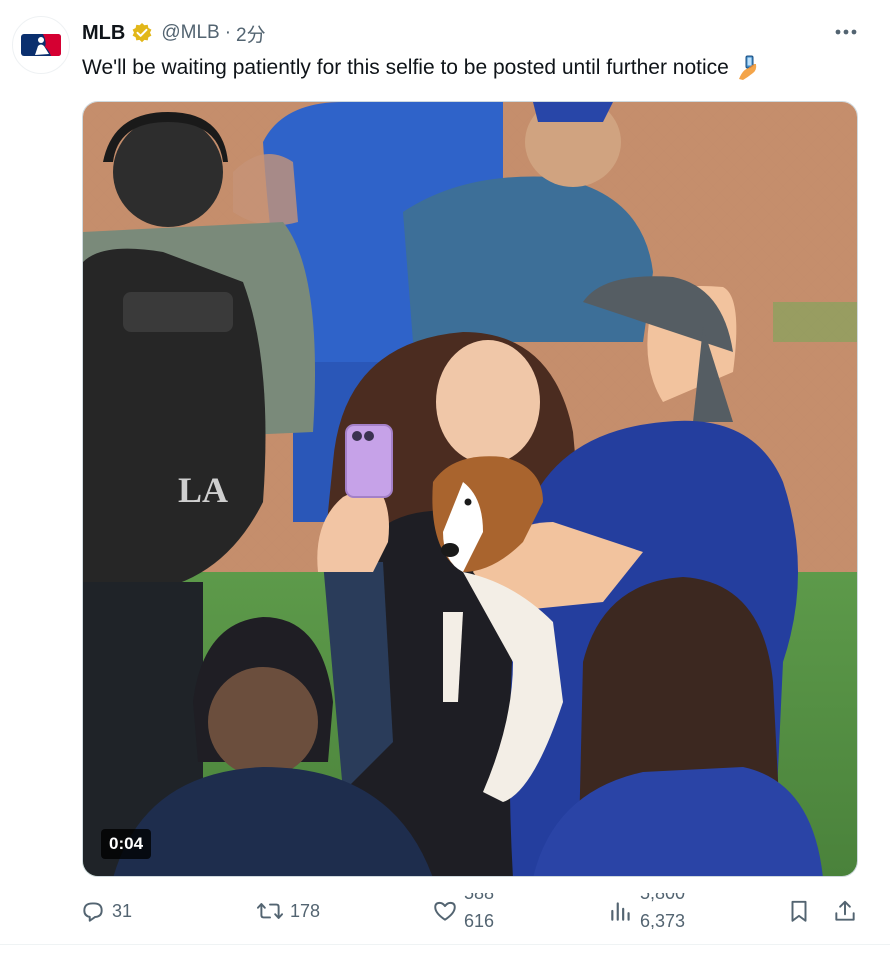 The height and width of the screenshot is (954, 890). I want to click on view-count: 5,800 6,373, so click(670, 911).